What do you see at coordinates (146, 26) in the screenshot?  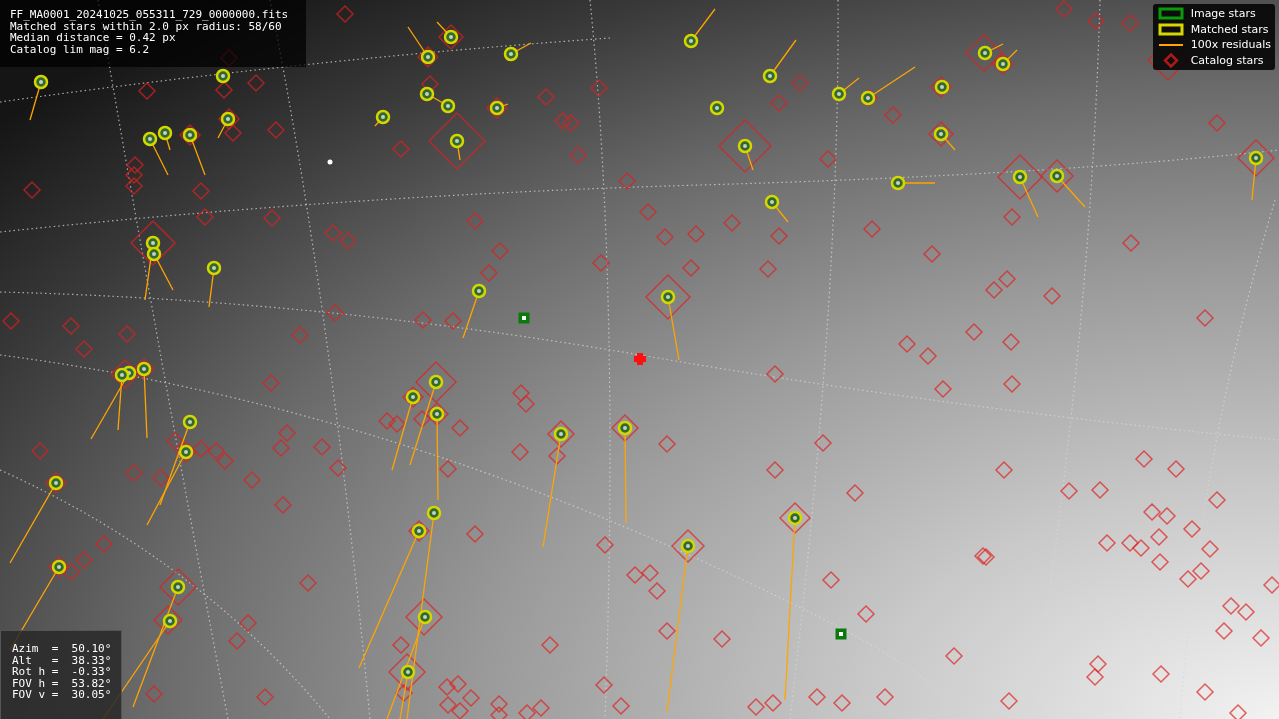 I see `fits-info-line: Matched stars within 2.0 px radius: 58/60` at bounding box center [146, 26].